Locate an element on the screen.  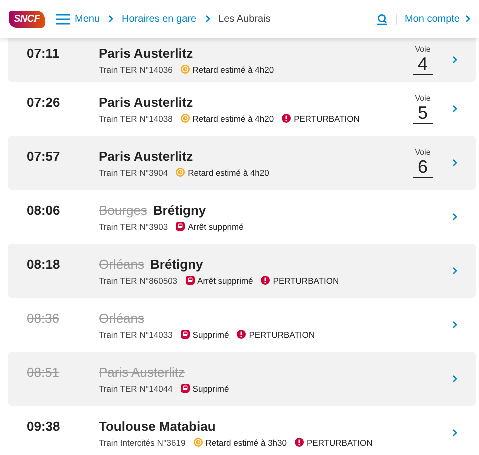
train-number: Train TER N°3903 is located at coordinates (133, 227).